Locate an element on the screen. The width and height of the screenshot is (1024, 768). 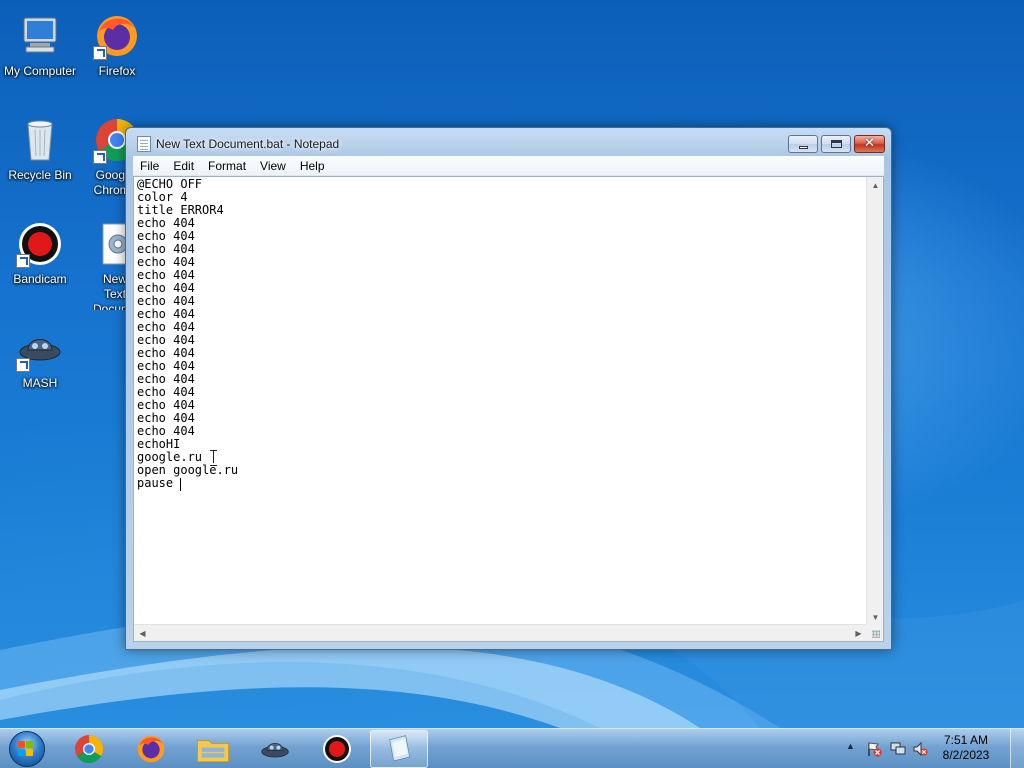
recycle-bin-icon is located at coordinates (40, 140).